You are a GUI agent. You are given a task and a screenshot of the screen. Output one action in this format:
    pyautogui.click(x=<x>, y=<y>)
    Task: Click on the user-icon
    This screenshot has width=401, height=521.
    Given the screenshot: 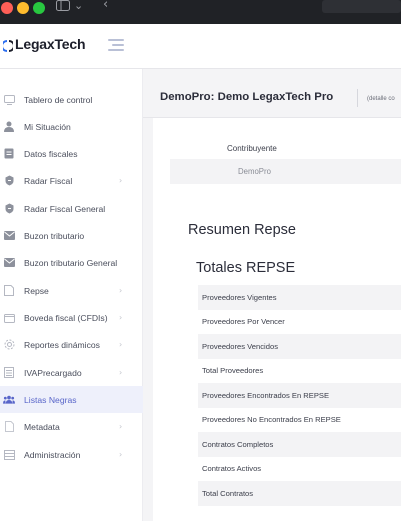 What is the action you would take?
    pyautogui.click(x=9, y=127)
    